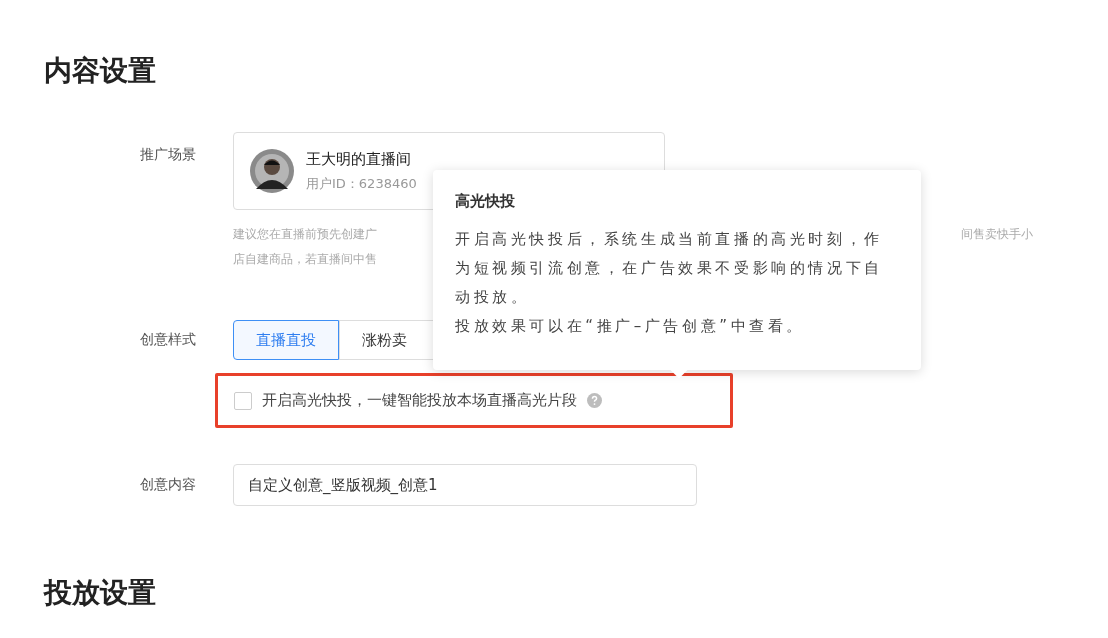 Image resolution: width=1108 pixels, height=638 pixels. What do you see at coordinates (100, 593) in the screenshot?
I see `section-heading: 投放设置` at bounding box center [100, 593].